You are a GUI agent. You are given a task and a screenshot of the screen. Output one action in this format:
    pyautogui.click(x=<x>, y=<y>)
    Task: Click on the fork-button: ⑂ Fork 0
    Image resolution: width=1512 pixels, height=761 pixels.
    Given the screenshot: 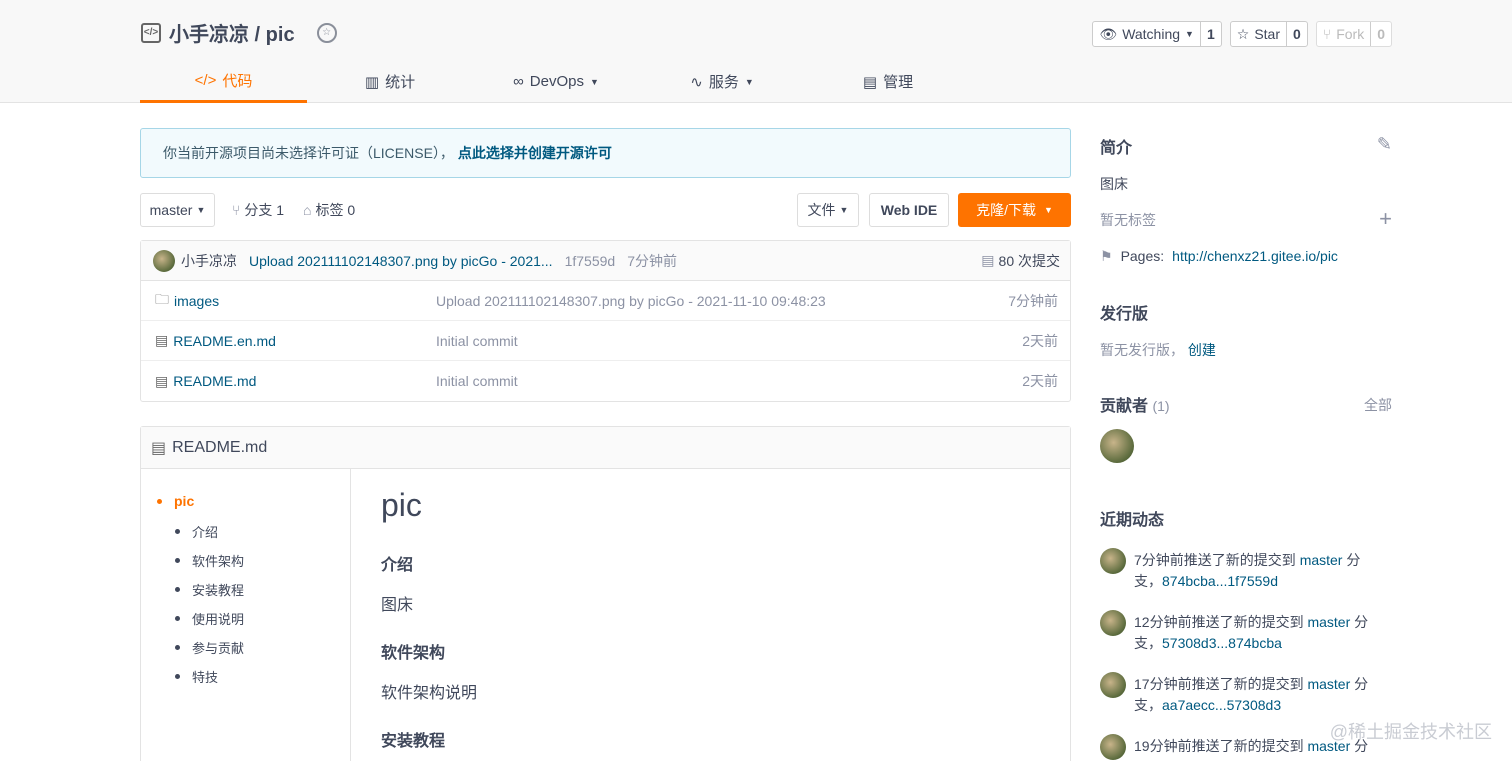 What is the action you would take?
    pyautogui.click(x=1353, y=34)
    